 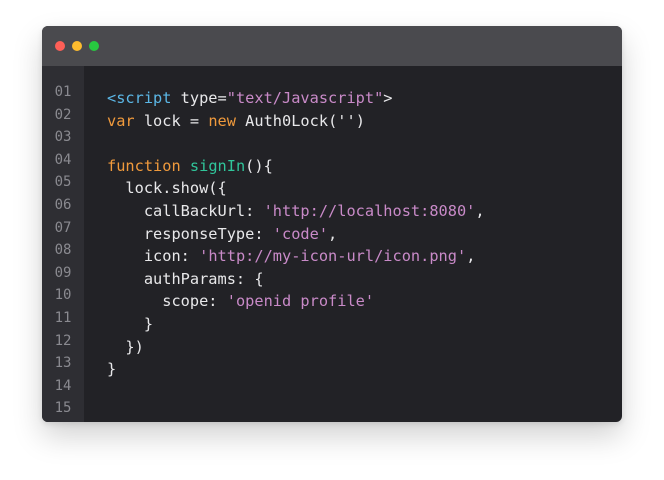 I want to click on code-line: icon: 'http://my-icon-url/icon.png',, so click(x=296, y=256).